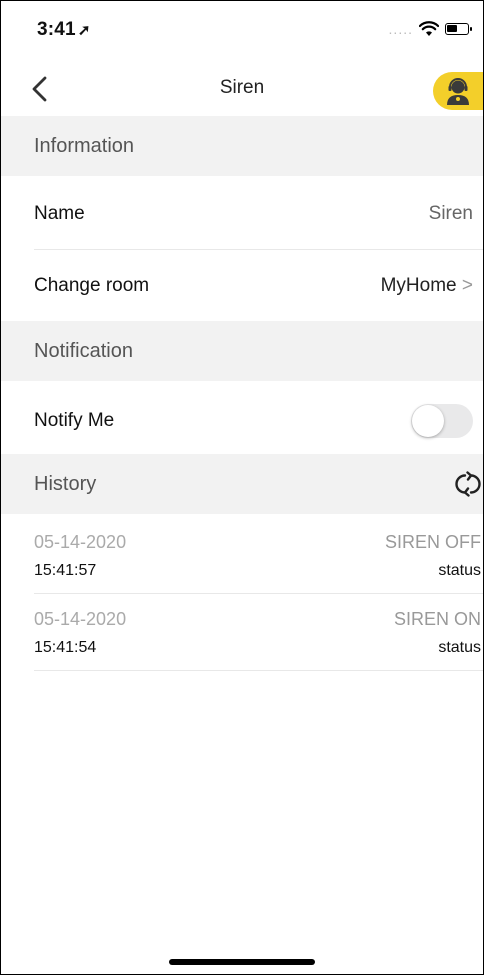 This screenshot has width=484, height=975. I want to click on support-agent-icon, so click(458, 91).